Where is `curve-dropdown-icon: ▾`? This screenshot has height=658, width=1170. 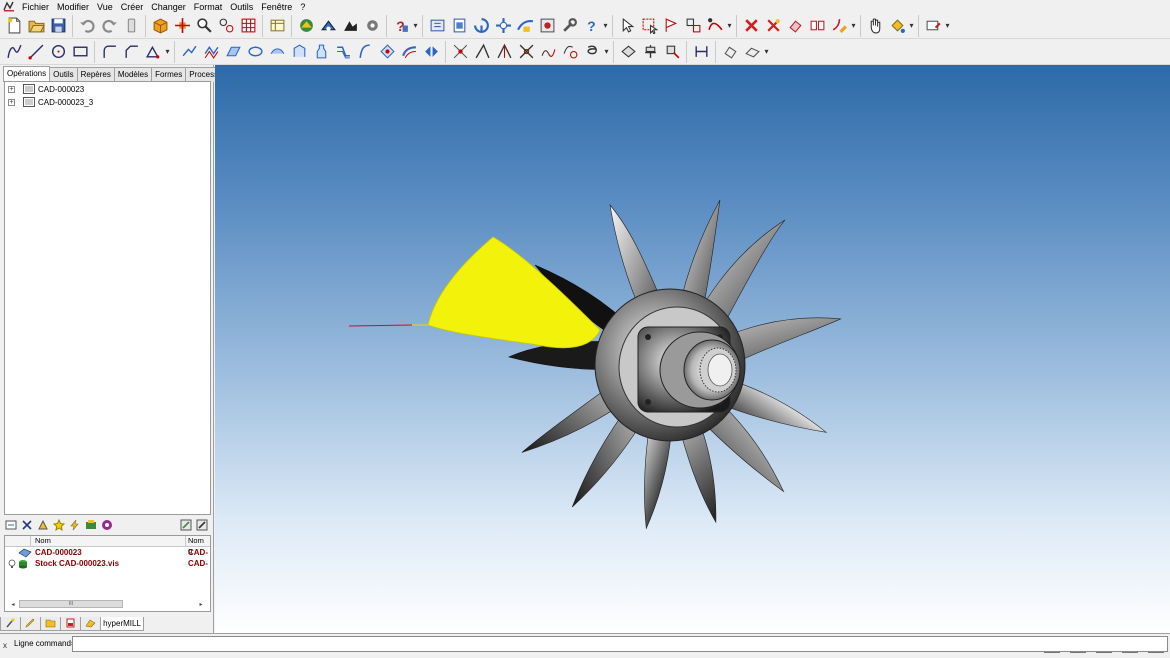
curve-dropdown-icon: ▾ is located at coordinates (606, 52).